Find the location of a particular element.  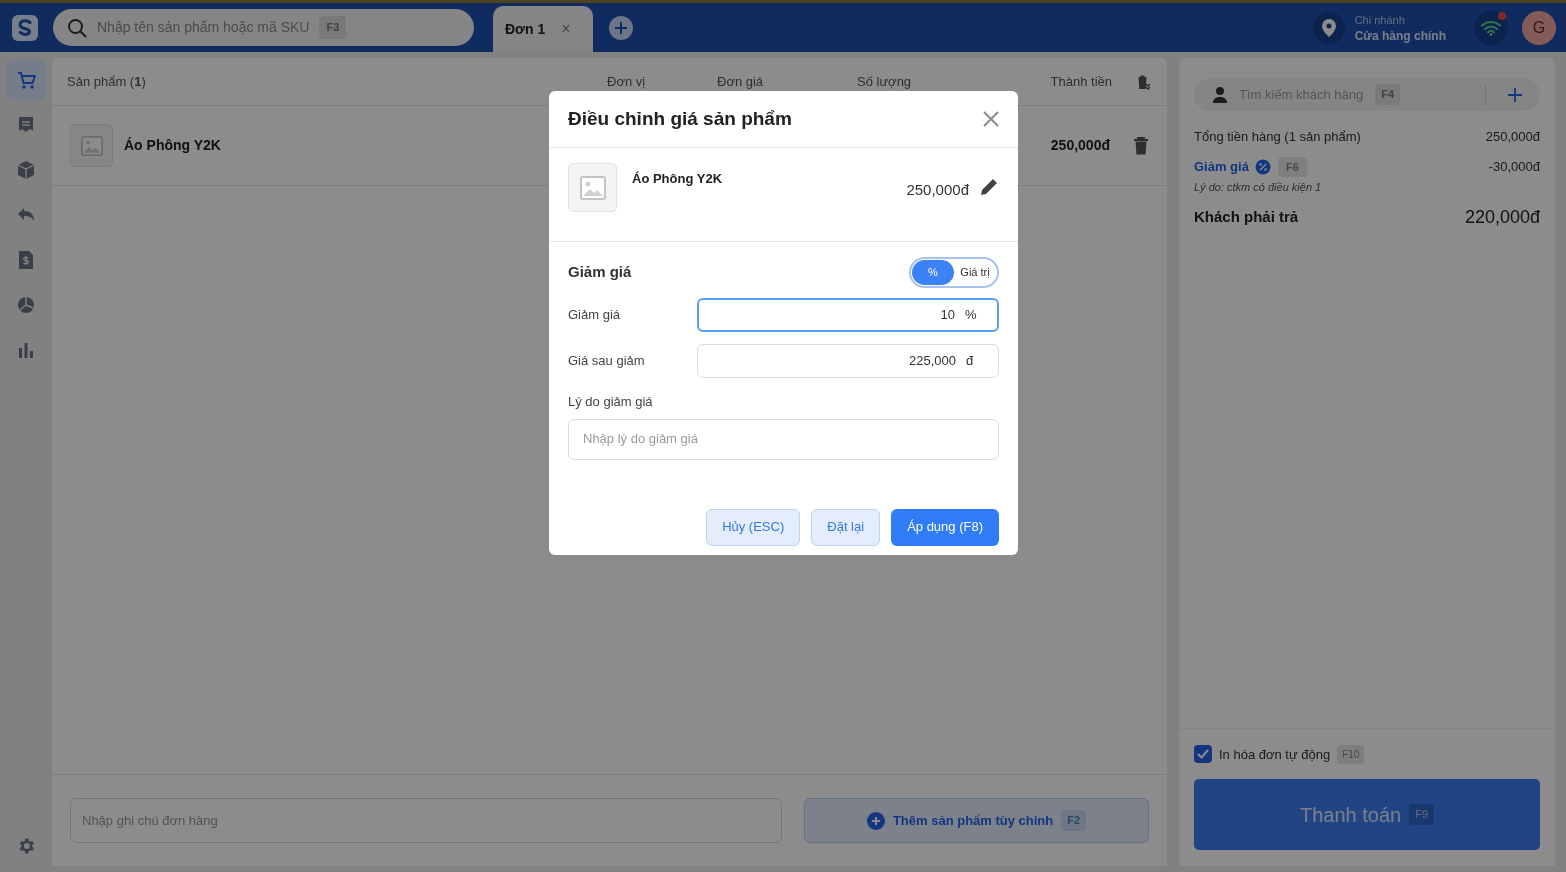

search-field: Nhập tên sản phẩm hoặc mã SKU F3 is located at coordinates (263, 27).